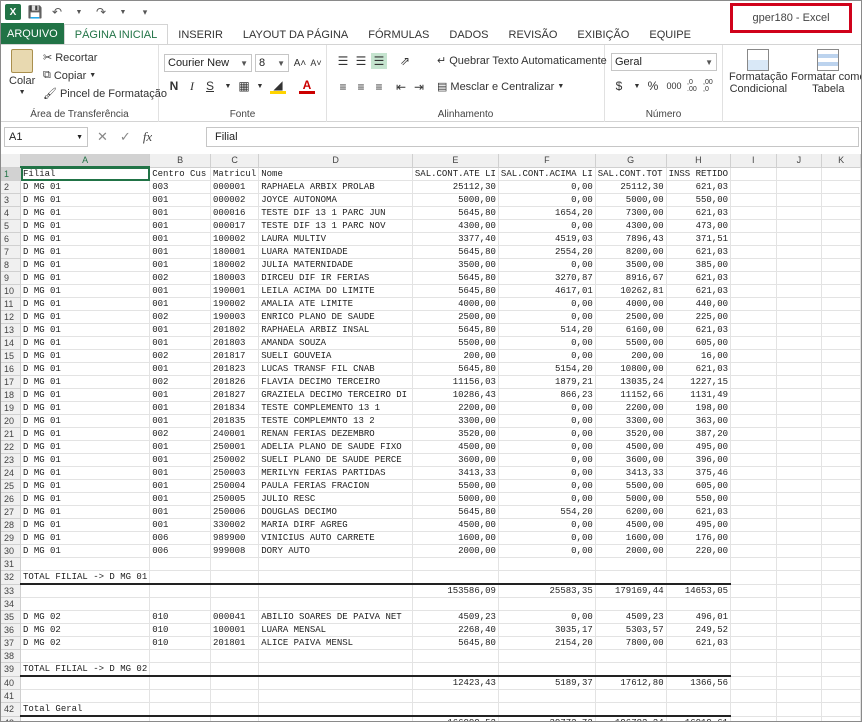  Describe the element at coordinates (180, 174) in the screenshot. I see `cell: Centro Cus` at that location.